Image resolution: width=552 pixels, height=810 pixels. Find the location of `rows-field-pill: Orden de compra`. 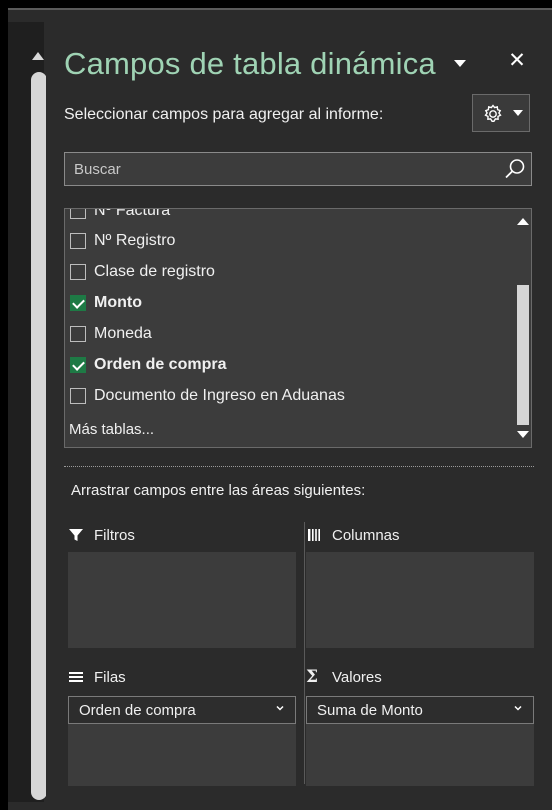

rows-field-pill: Orden de compra is located at coordinates (182, 710).